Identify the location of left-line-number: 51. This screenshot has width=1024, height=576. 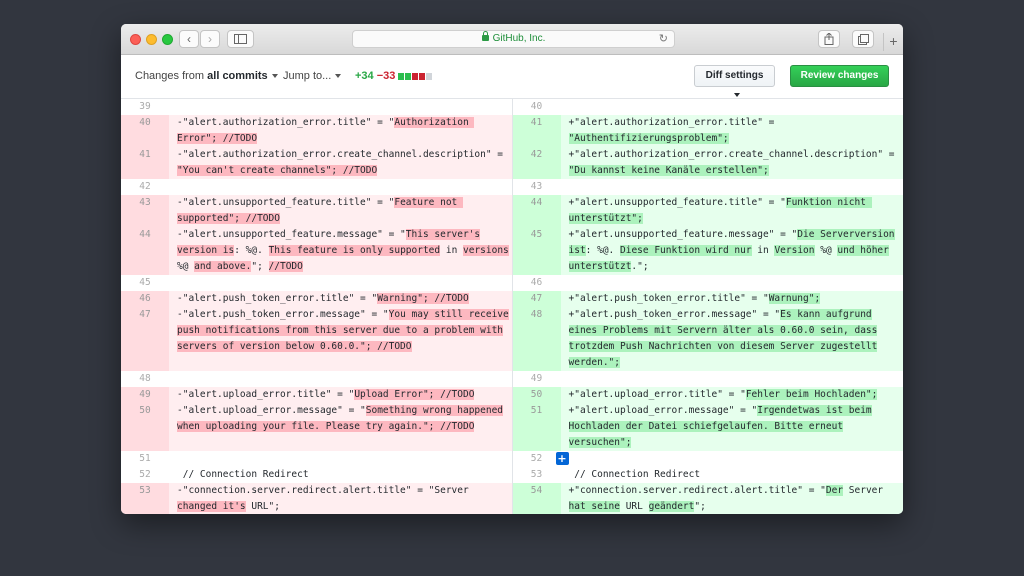
(145, 459).